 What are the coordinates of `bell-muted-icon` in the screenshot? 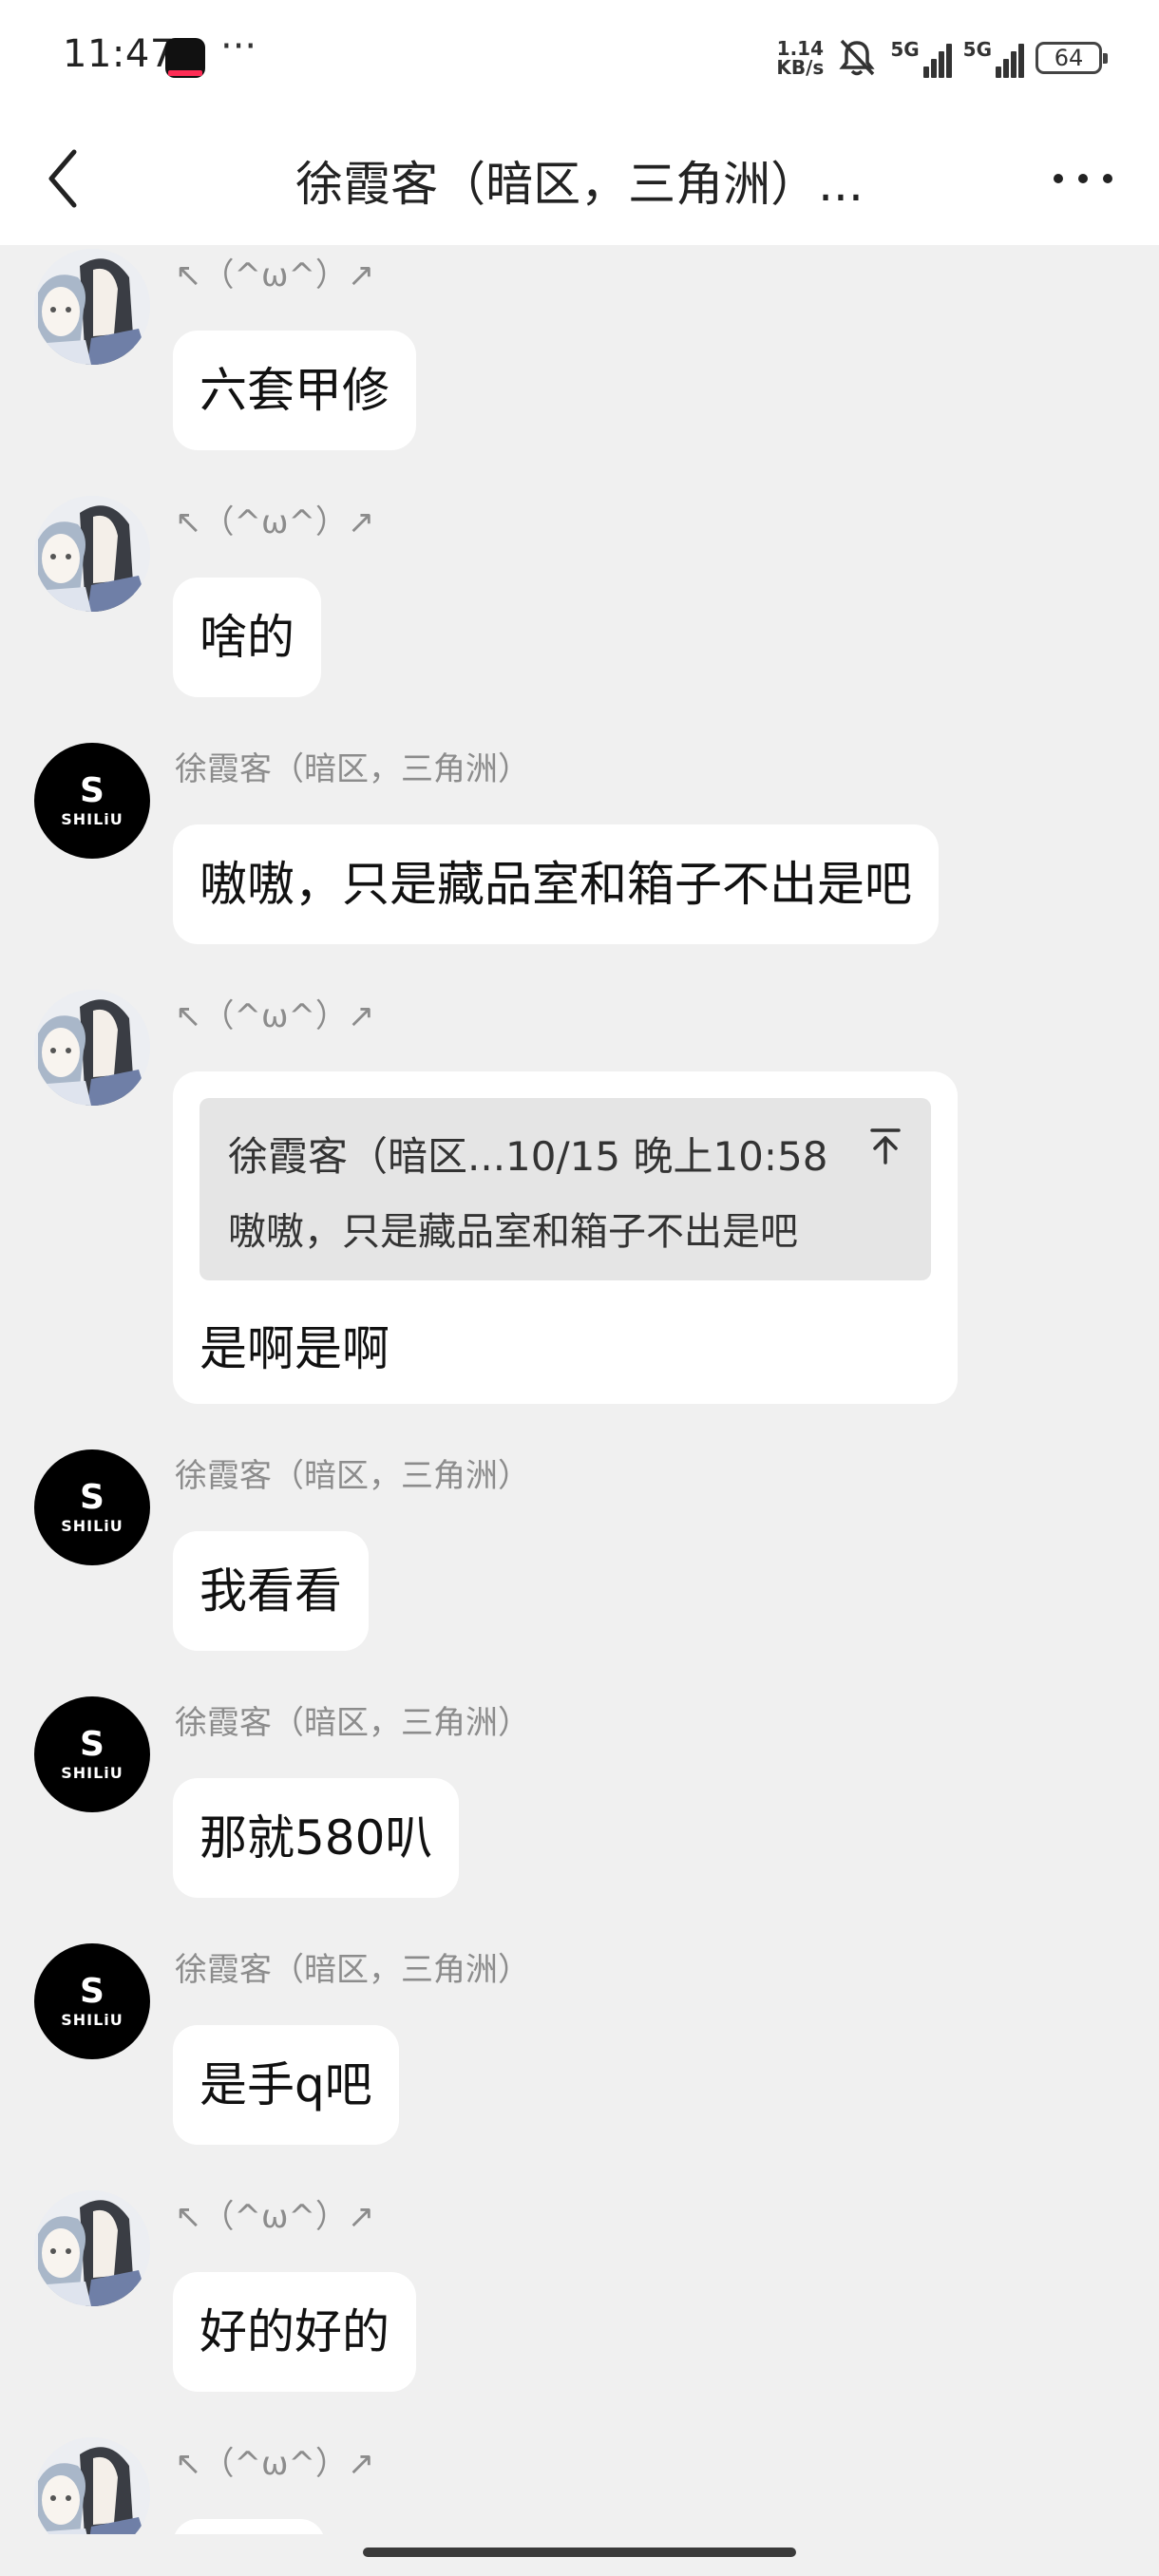 It's located at (857, 57).